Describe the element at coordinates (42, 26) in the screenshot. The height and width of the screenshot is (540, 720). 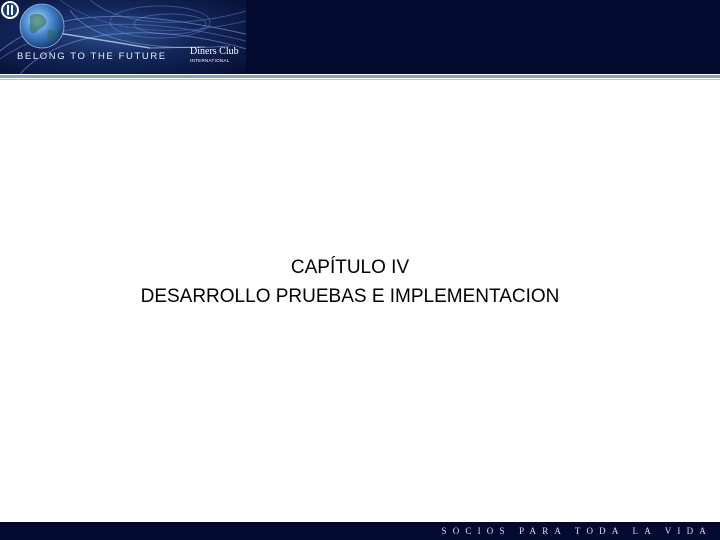
I see `globe-icon` at that location.